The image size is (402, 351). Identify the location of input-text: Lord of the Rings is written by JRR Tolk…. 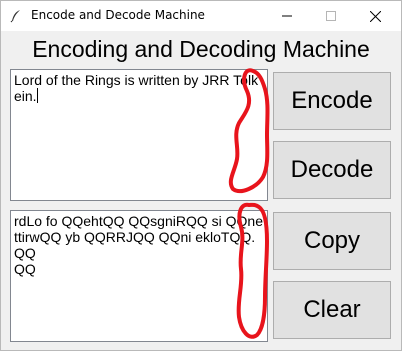
(136, 88).